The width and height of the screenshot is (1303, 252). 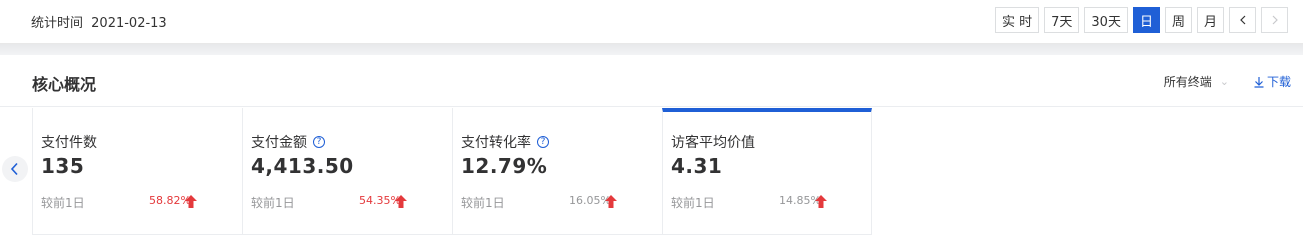 I want to click on metric-label: 支付转化率 ?, so click(x=505, y=142).